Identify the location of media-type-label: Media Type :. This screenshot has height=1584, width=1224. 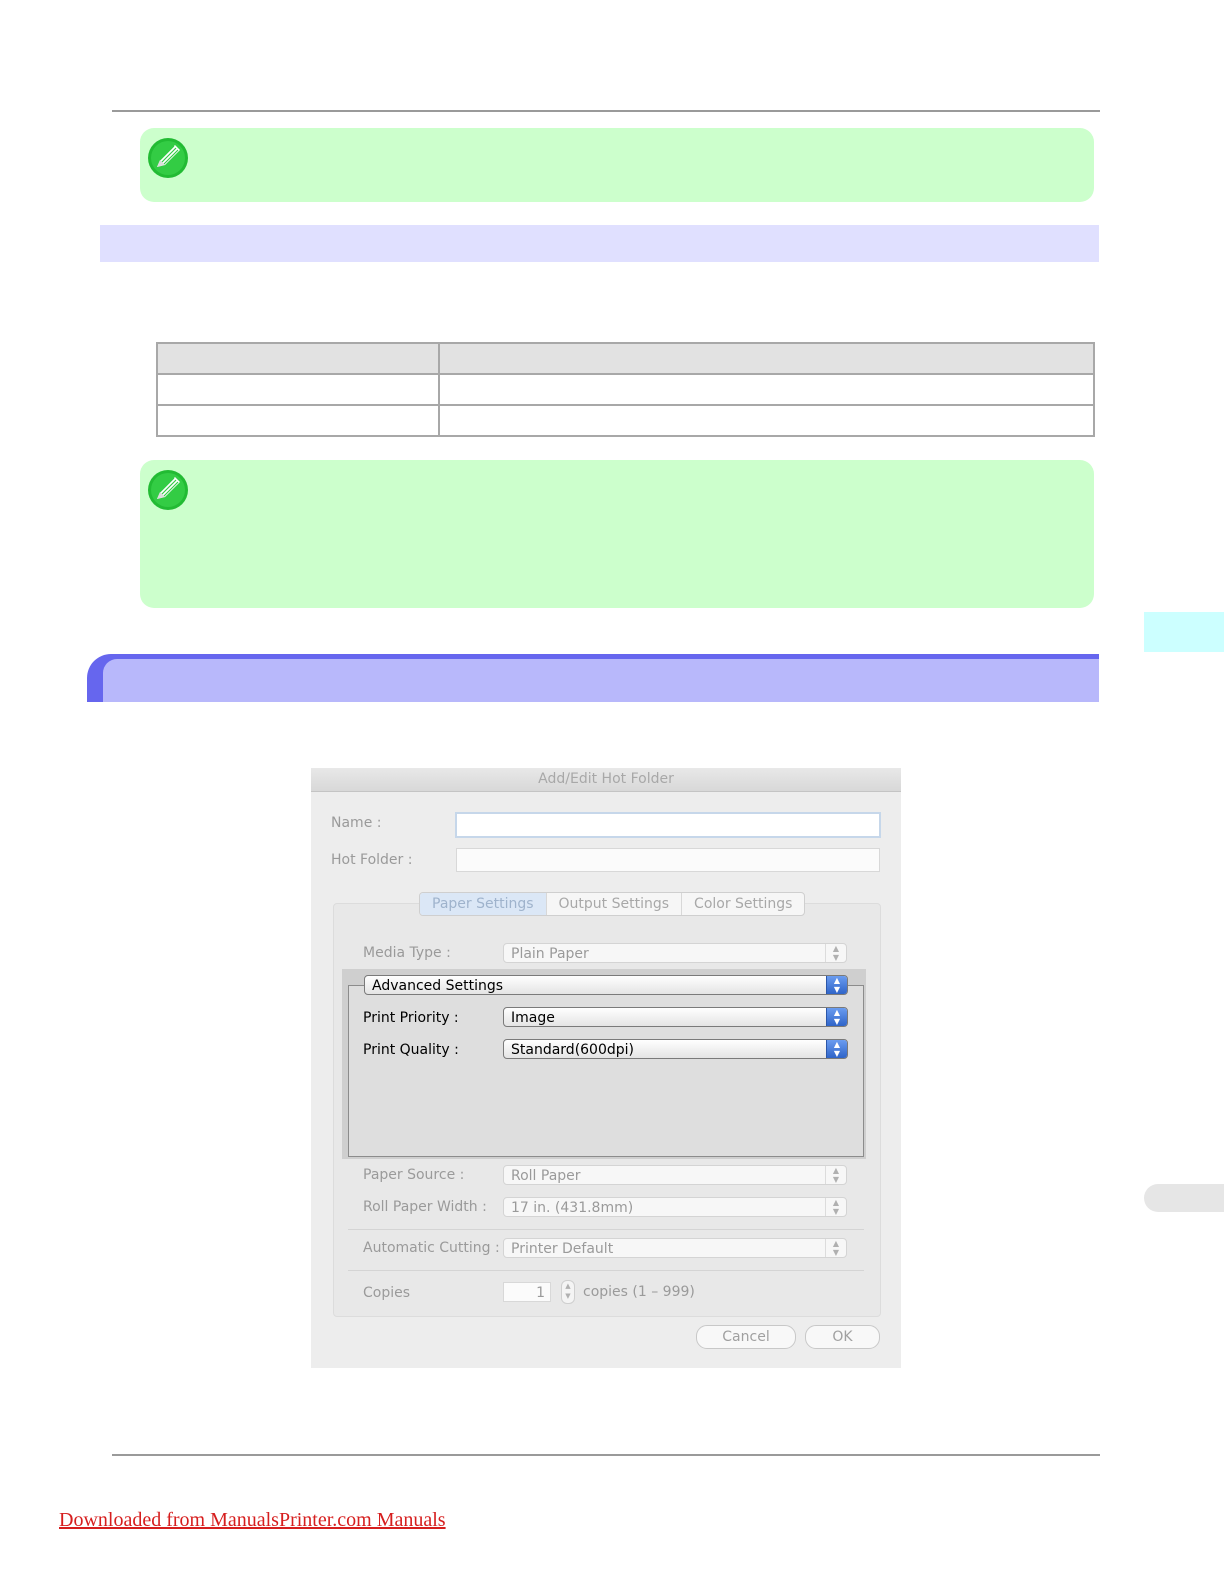
(407, 953).